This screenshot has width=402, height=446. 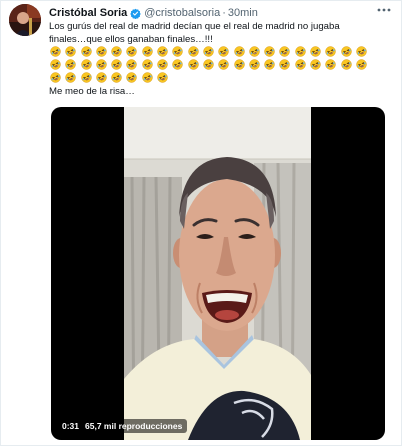 I want to click on author-name: Cristóbal Soria, so click(x=88, y=13).